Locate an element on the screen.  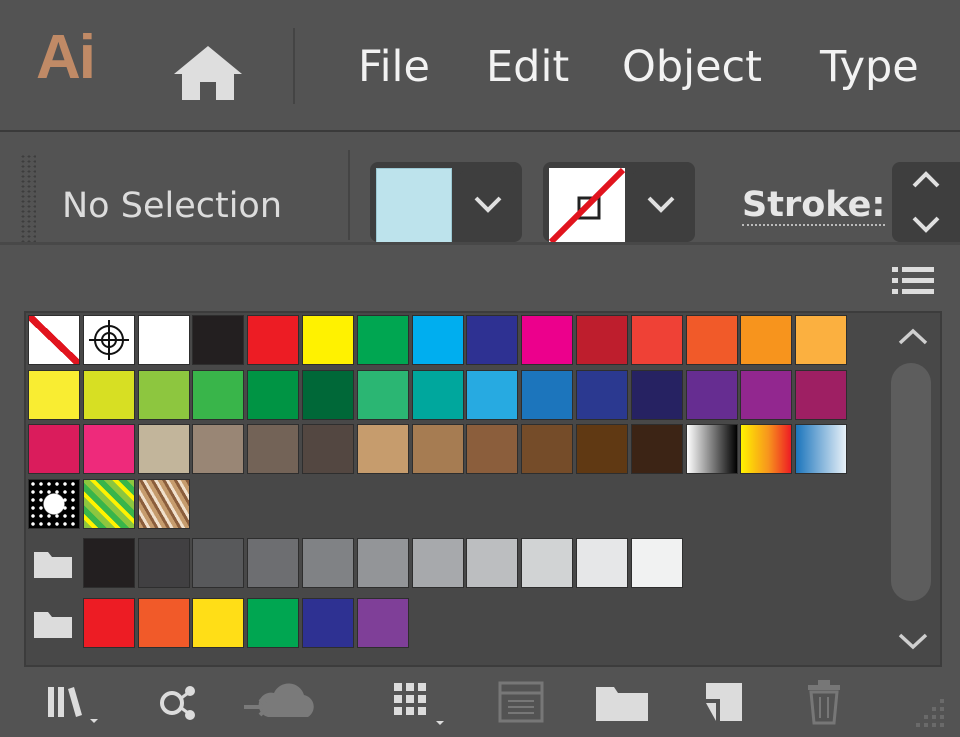
swatch-r4-c3 is located at coordinates (163, 503).